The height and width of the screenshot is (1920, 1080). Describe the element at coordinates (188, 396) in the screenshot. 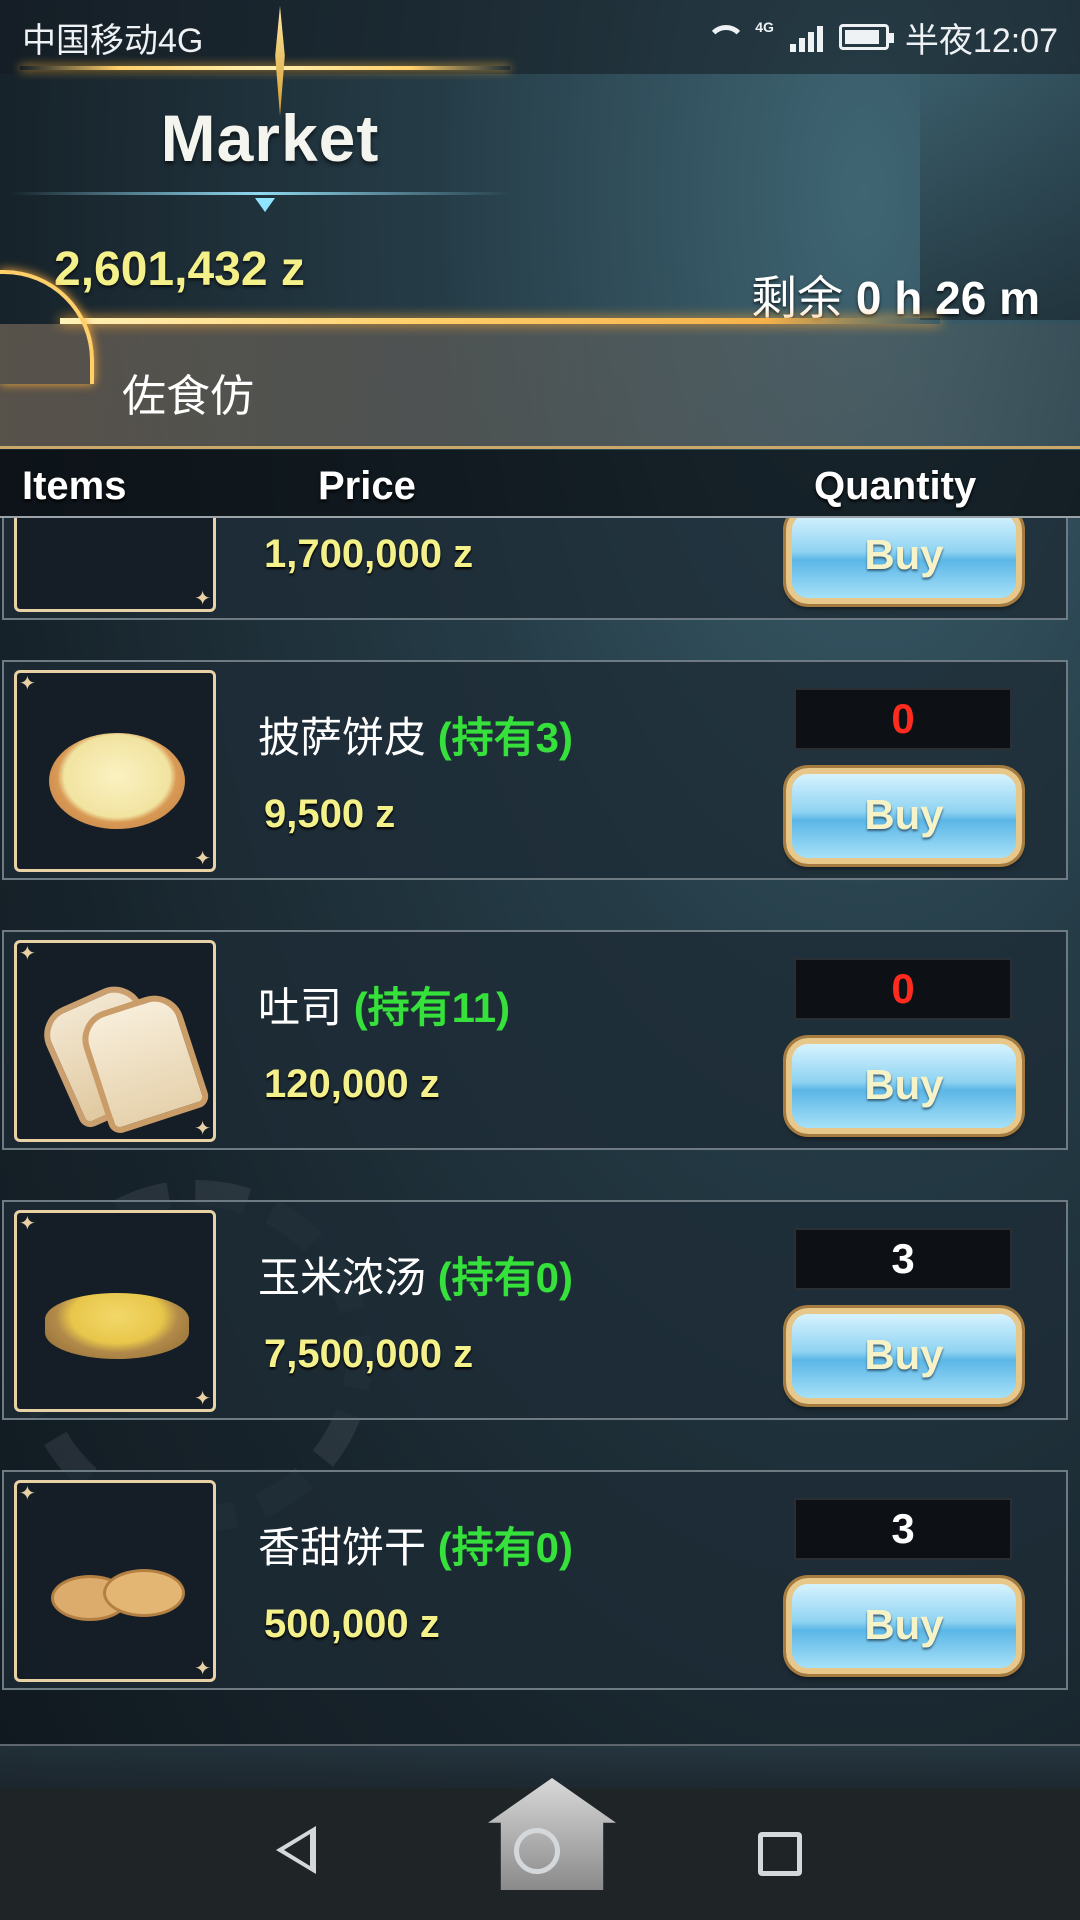

I see `shop-name: 佐食仿` at that location.